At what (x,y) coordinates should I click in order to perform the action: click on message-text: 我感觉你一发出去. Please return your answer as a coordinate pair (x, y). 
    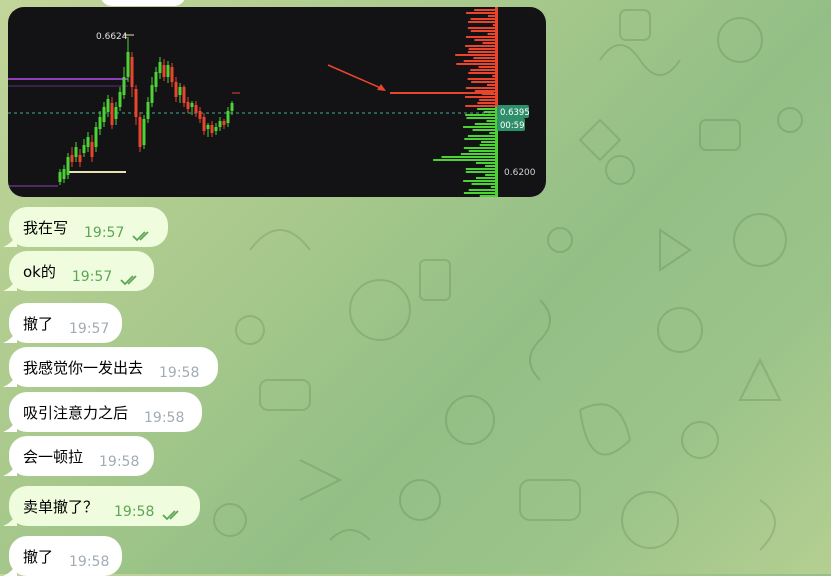
    Looking at the image, I should click on (83, 367).